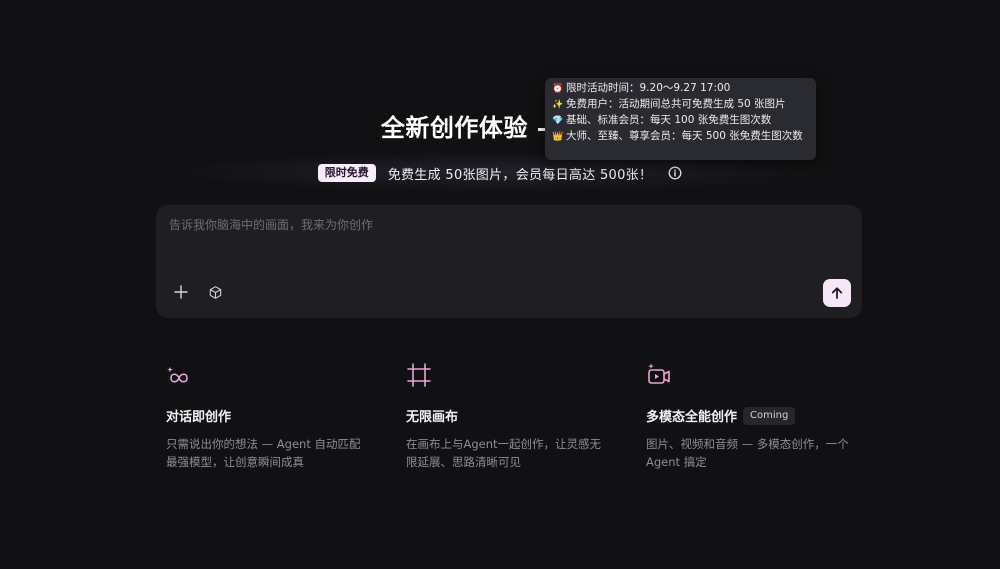  I want to click on promo-banner: 限时免费 免费生成 50张图片，会员每日高达 500张！, so click(500, 173).